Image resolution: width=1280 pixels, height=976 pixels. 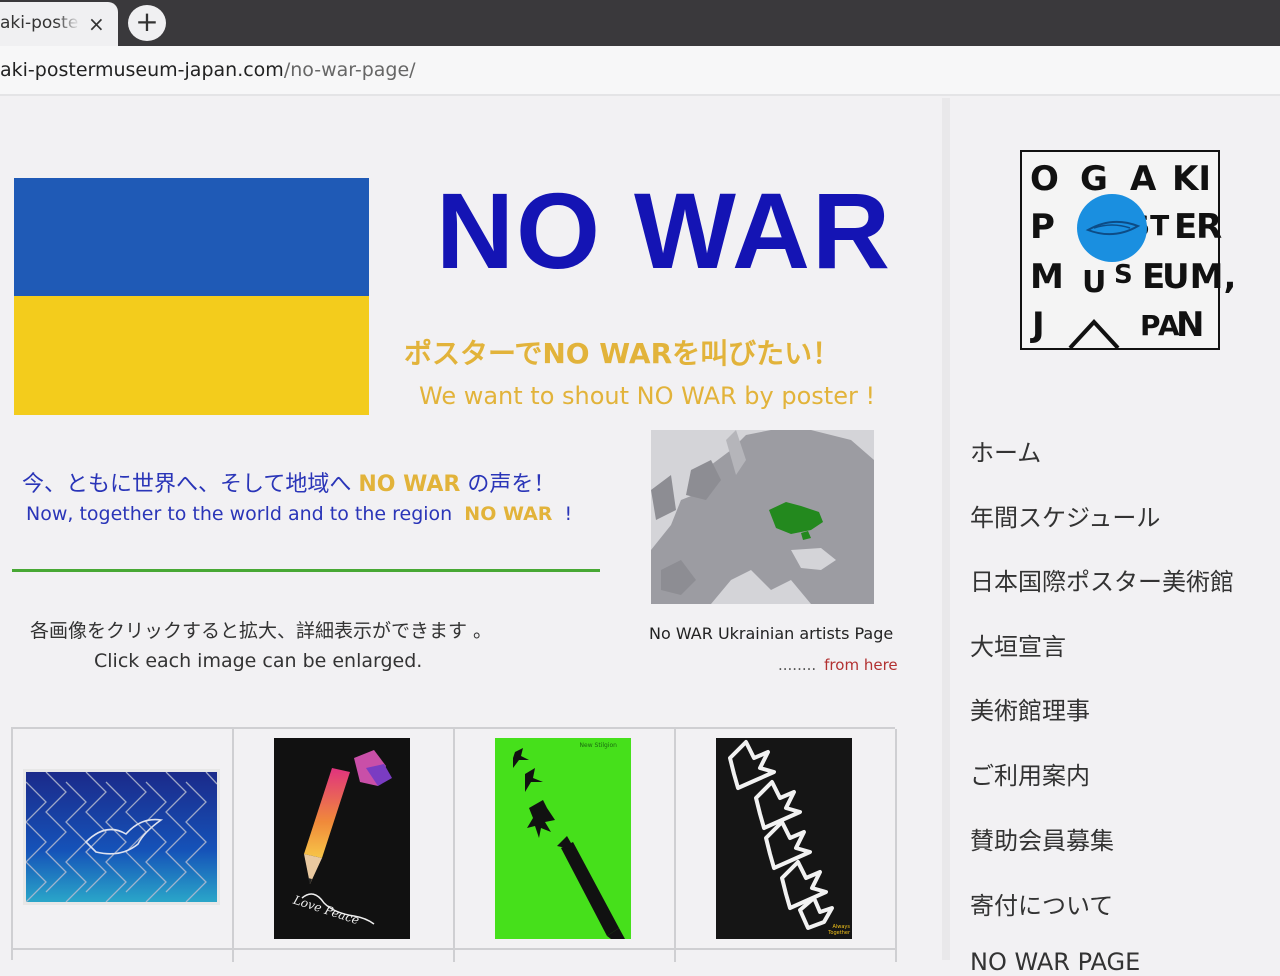 What do you see at coordinates (1065, 515) in the screenshot?
I see `nav-item-schedule: 年間スケジュール` at bounding box center [1065, 515].